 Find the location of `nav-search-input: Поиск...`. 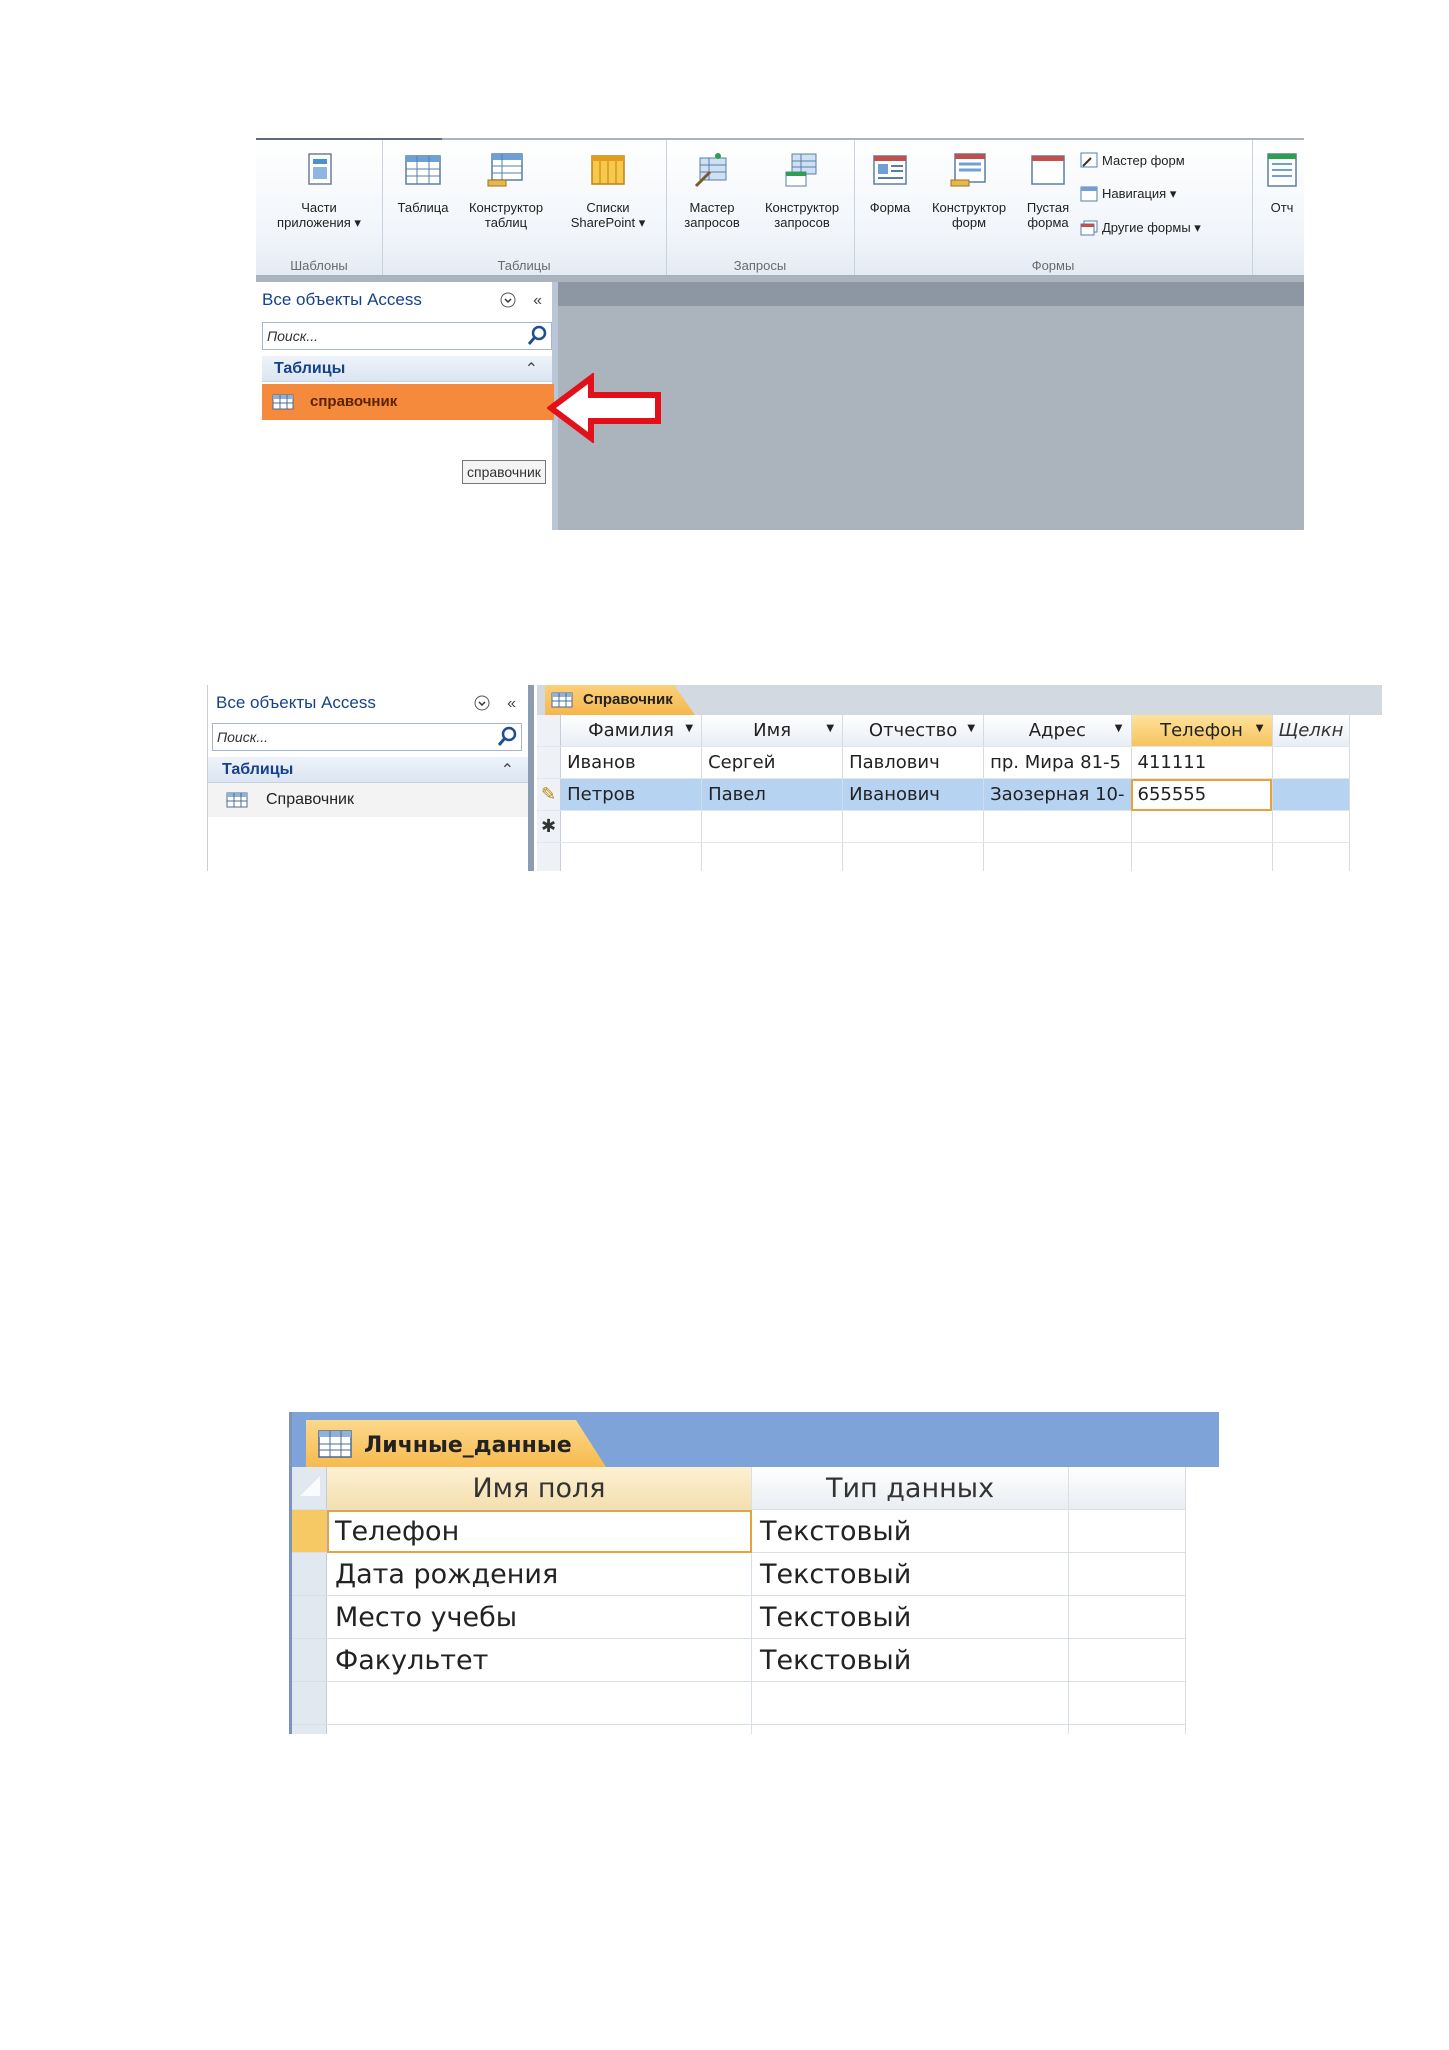

nav-search-input: Поиск... is located at coordinates (407, 336).